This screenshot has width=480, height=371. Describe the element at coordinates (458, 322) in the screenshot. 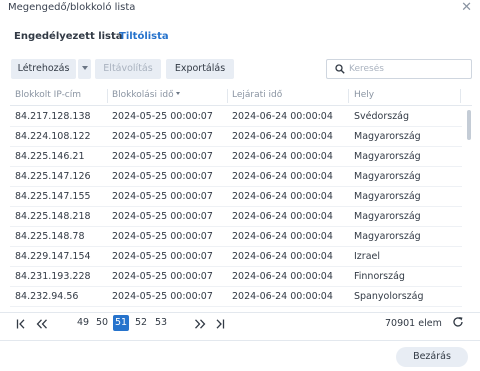

I see `refresh-icon` at that location.